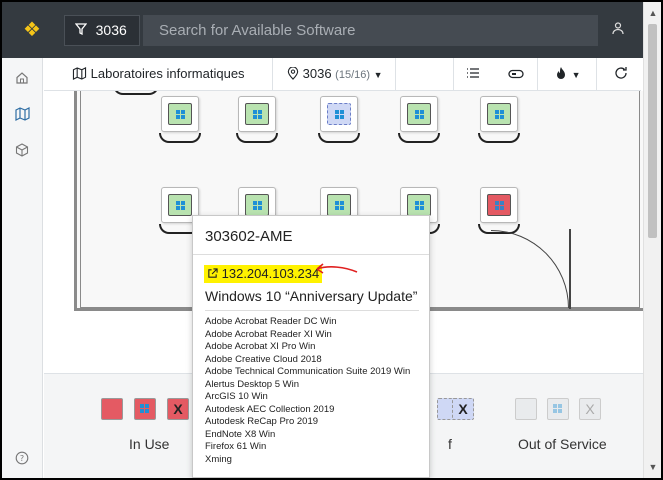 The height and width of the screenshot is (480, 663). What do you see at coordinates (82, 30) in the screenshot?
I see `filter-icon` at bounding box center [82, 30].